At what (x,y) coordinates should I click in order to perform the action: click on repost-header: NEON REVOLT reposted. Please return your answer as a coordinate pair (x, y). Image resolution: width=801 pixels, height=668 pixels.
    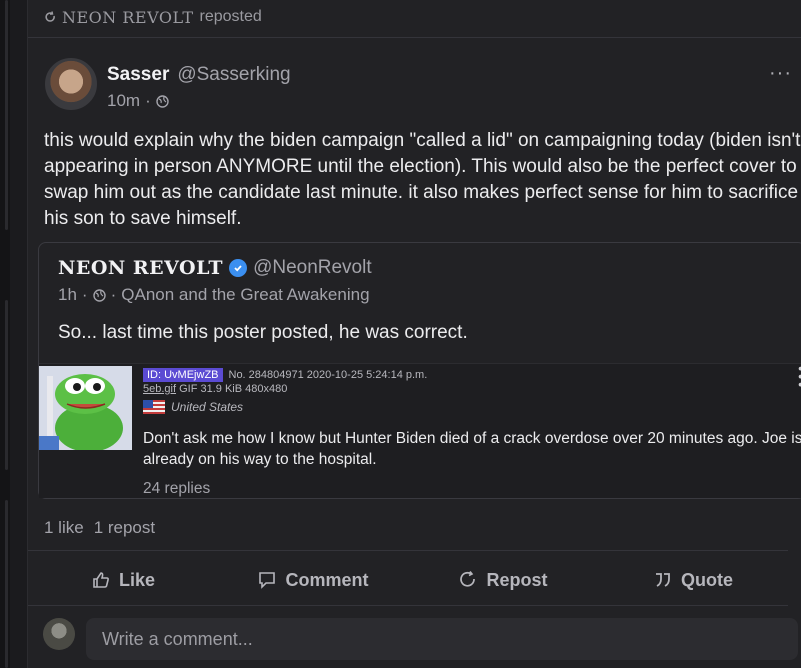
    Looking at the image, I should click on (153, 17).